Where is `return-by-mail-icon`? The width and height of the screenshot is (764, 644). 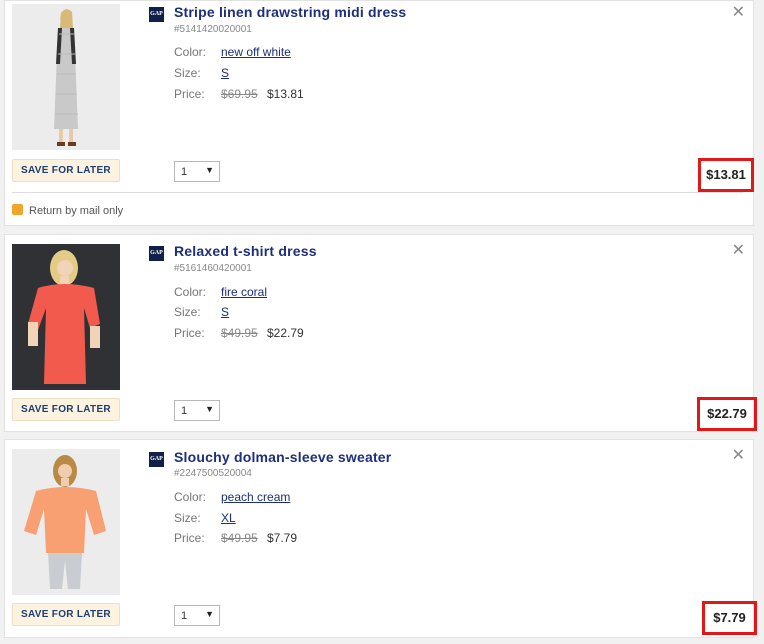
return-by-mail-icon is located at coordinates (17, 209).